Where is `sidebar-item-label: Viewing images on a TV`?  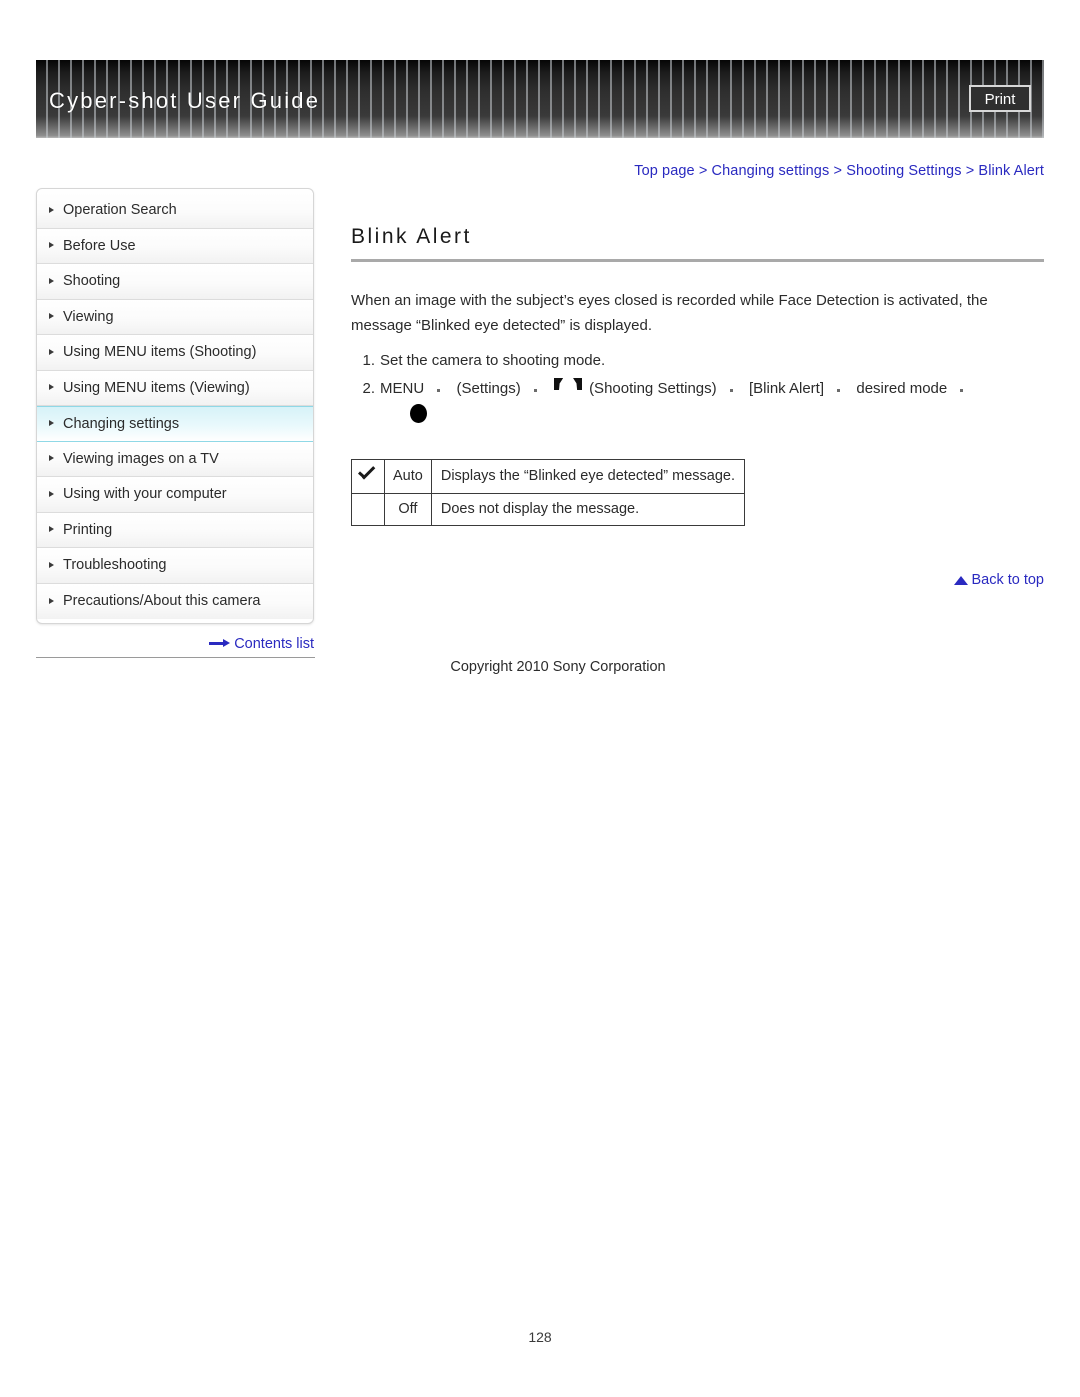 sidebar-item-label: Viewing images on a TV is located at coordinates (141, 458).